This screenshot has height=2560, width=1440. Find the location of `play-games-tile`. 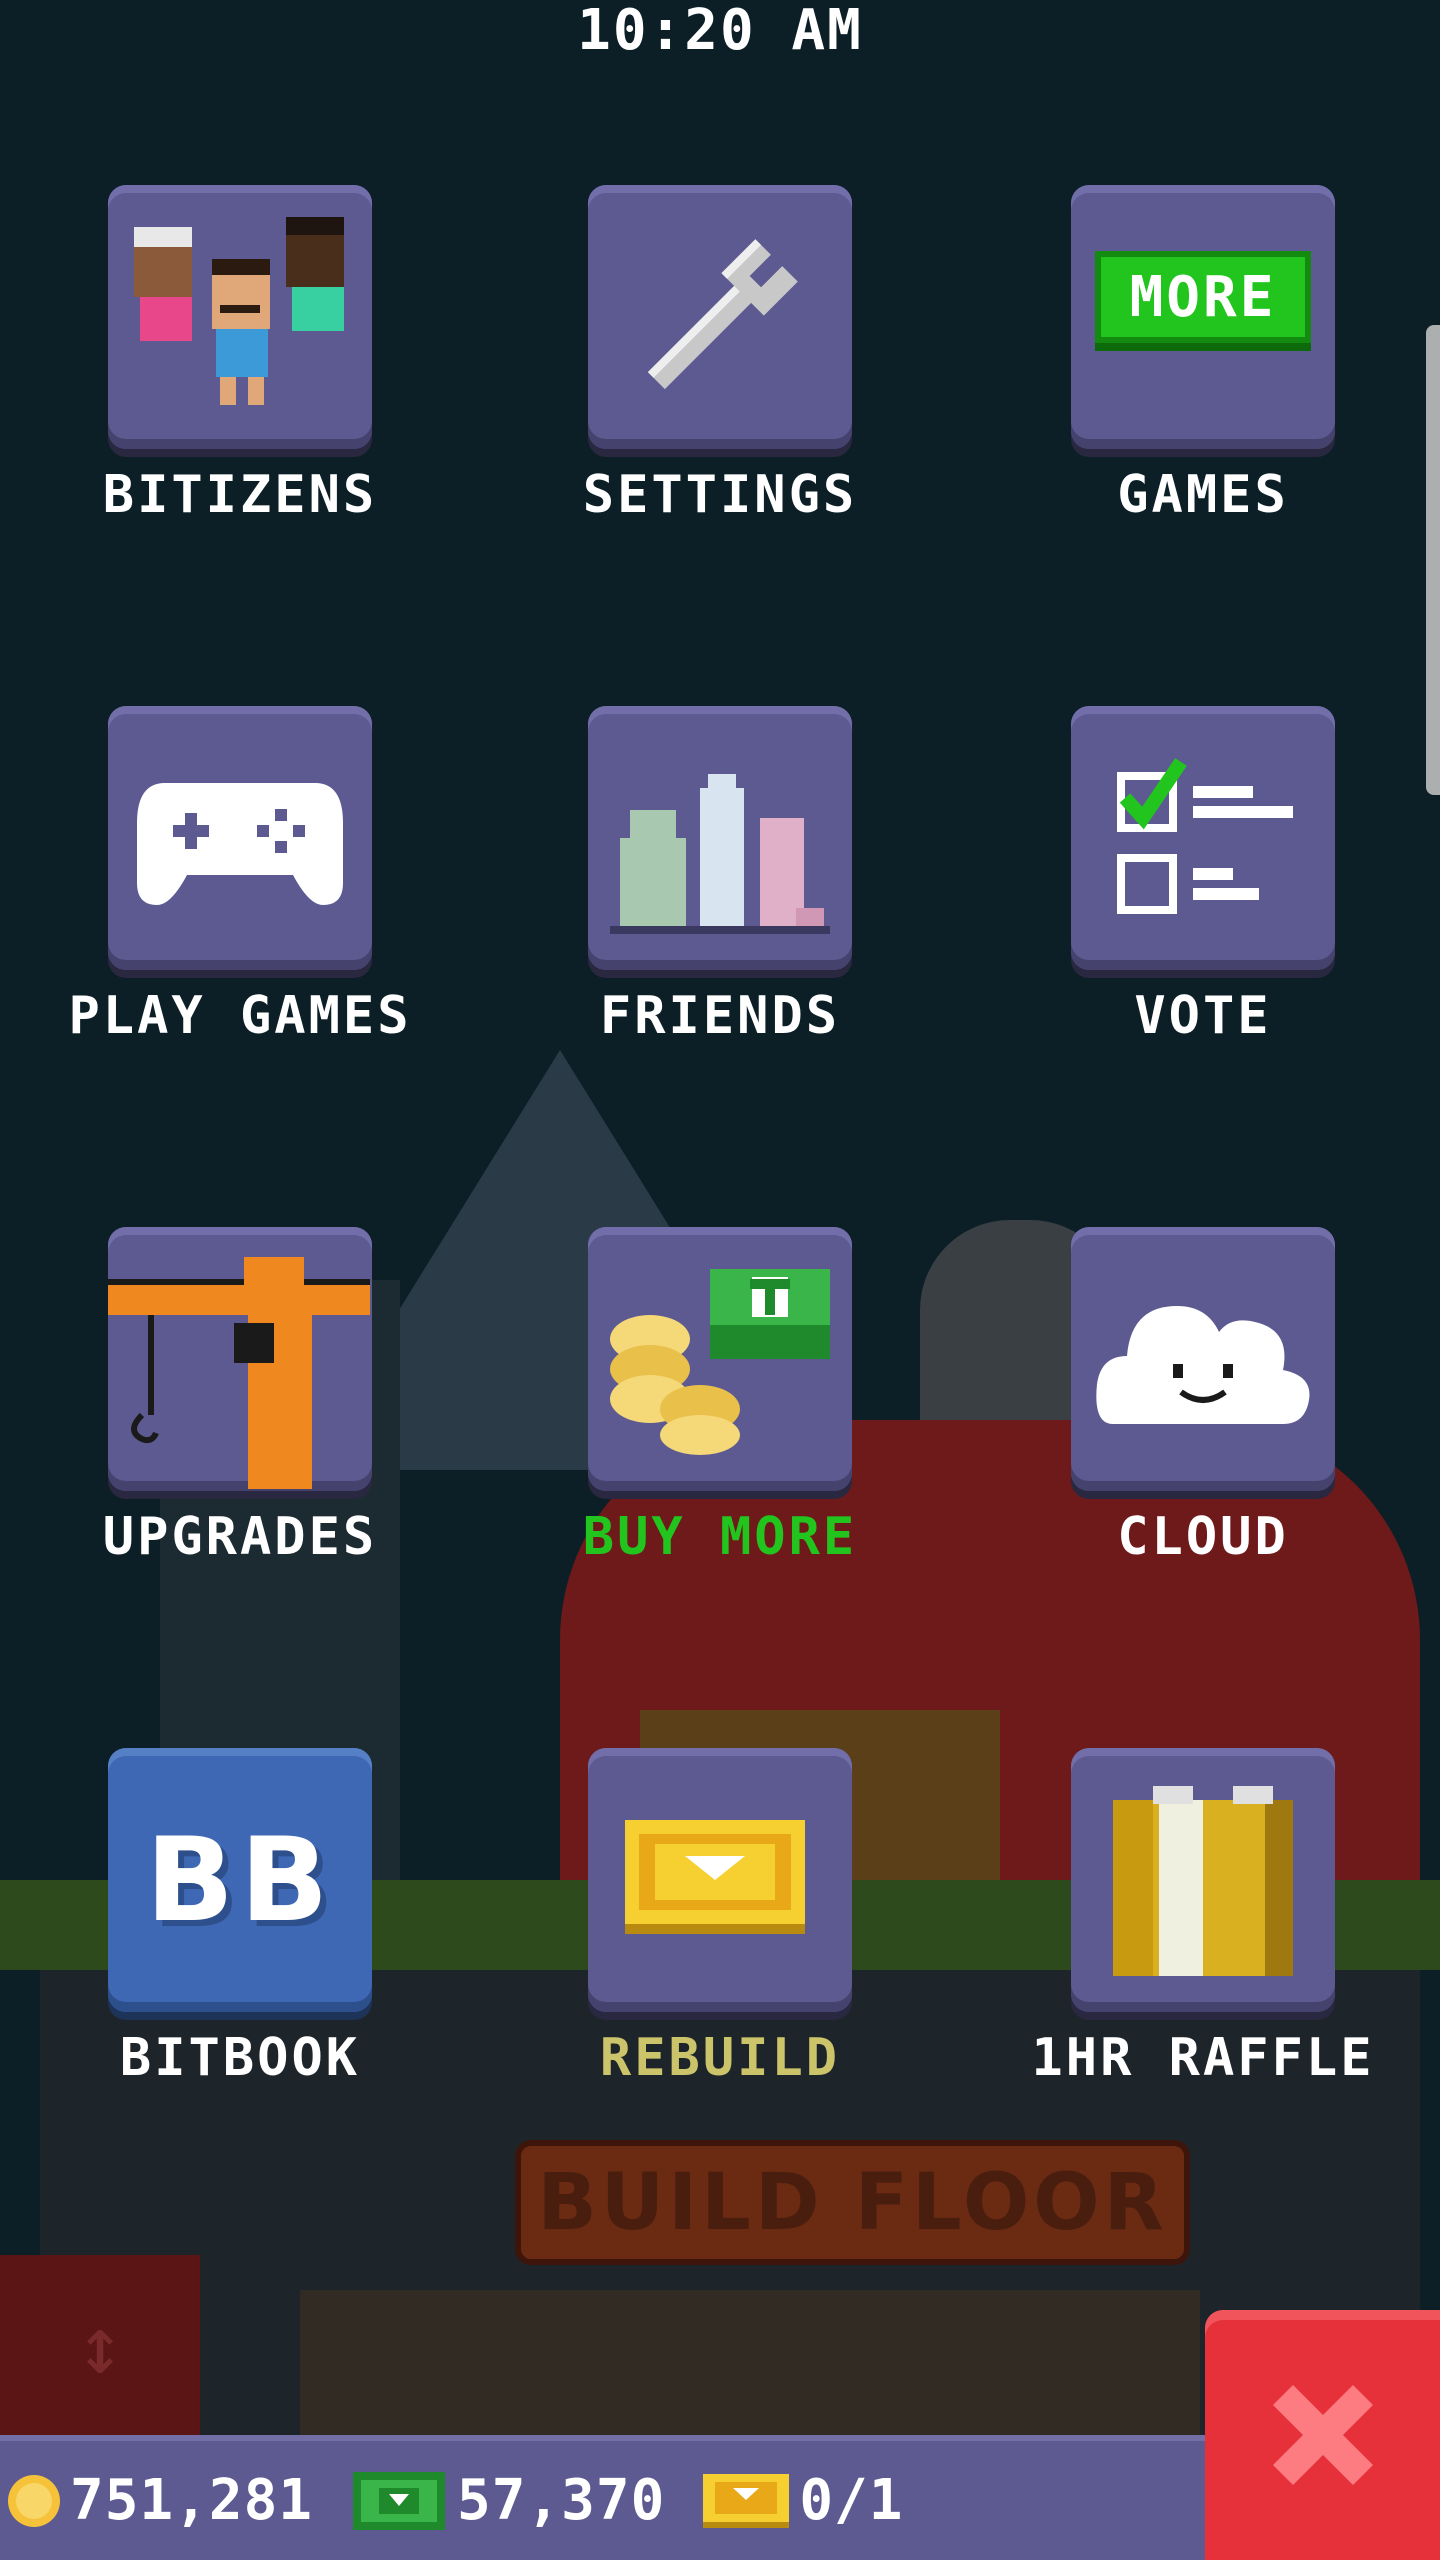

play-games-tile is located at coordinates (240, 838).